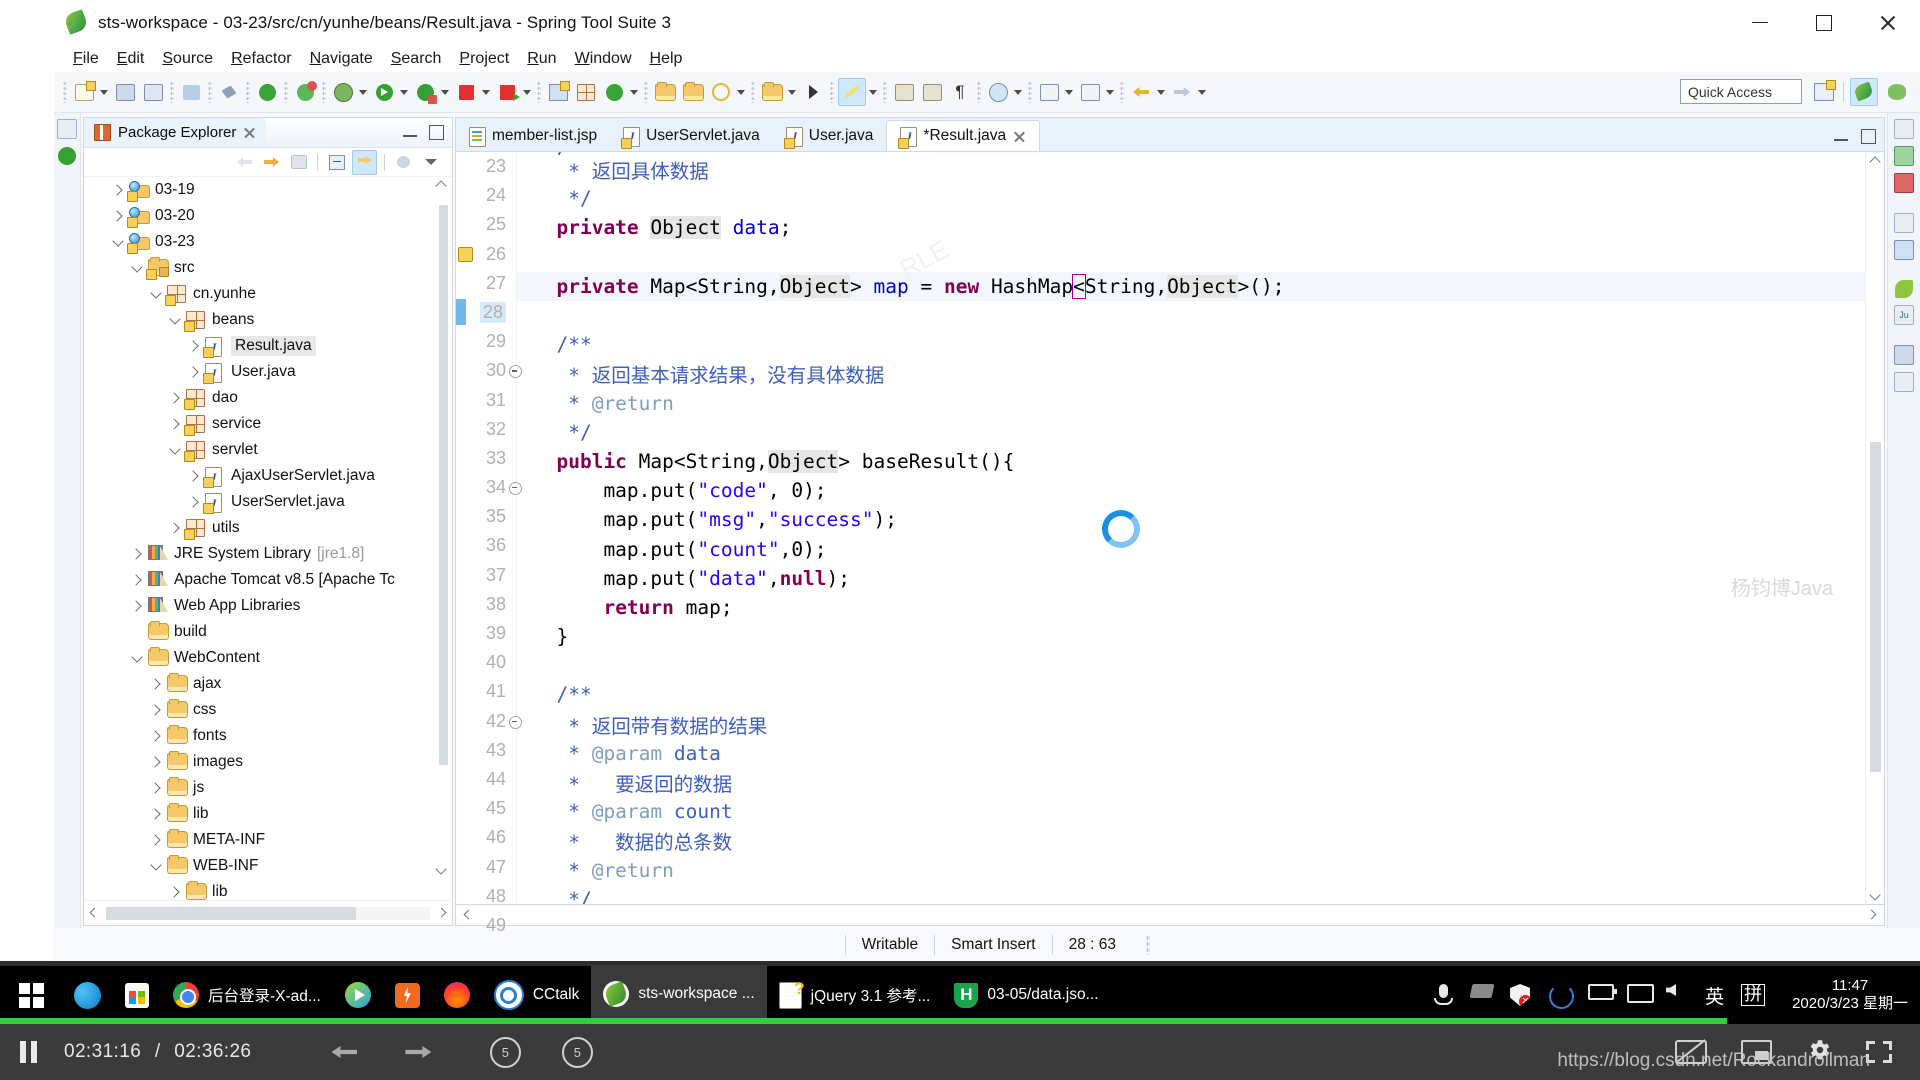 Image resolution: width=1920 pixels, height=1080 pixels. Describe the element at coordinates (336, 162) in the screenshot. I see `collapse-all-icon` at that location.